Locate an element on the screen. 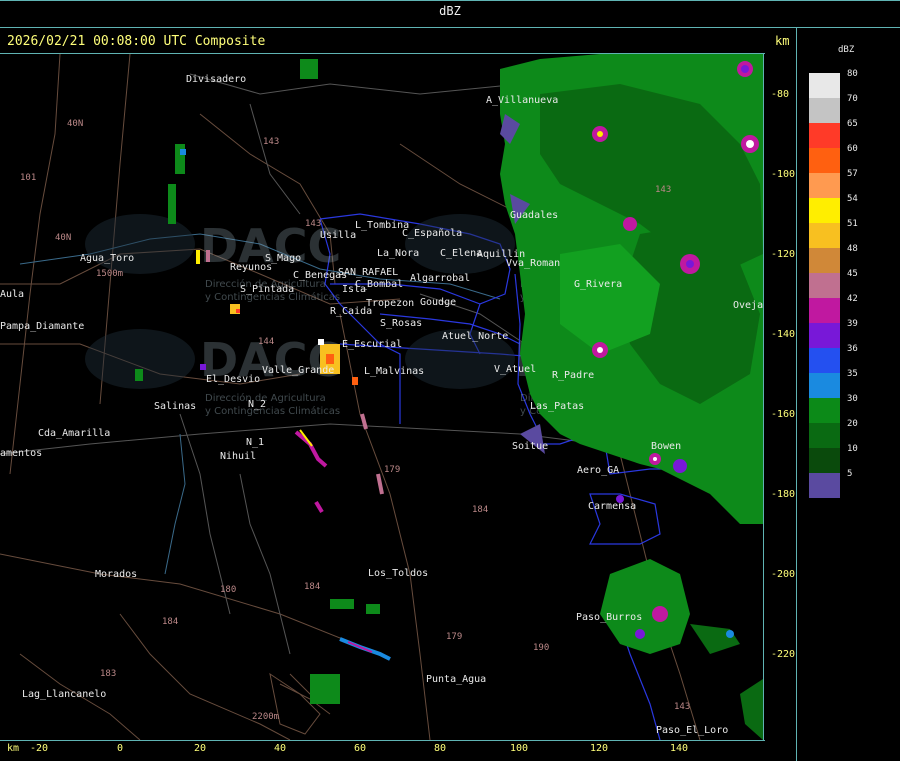 Image resolution: width=900 pixels, height=761 pixels. road-label: 40N is located at coordinates (63, 238).